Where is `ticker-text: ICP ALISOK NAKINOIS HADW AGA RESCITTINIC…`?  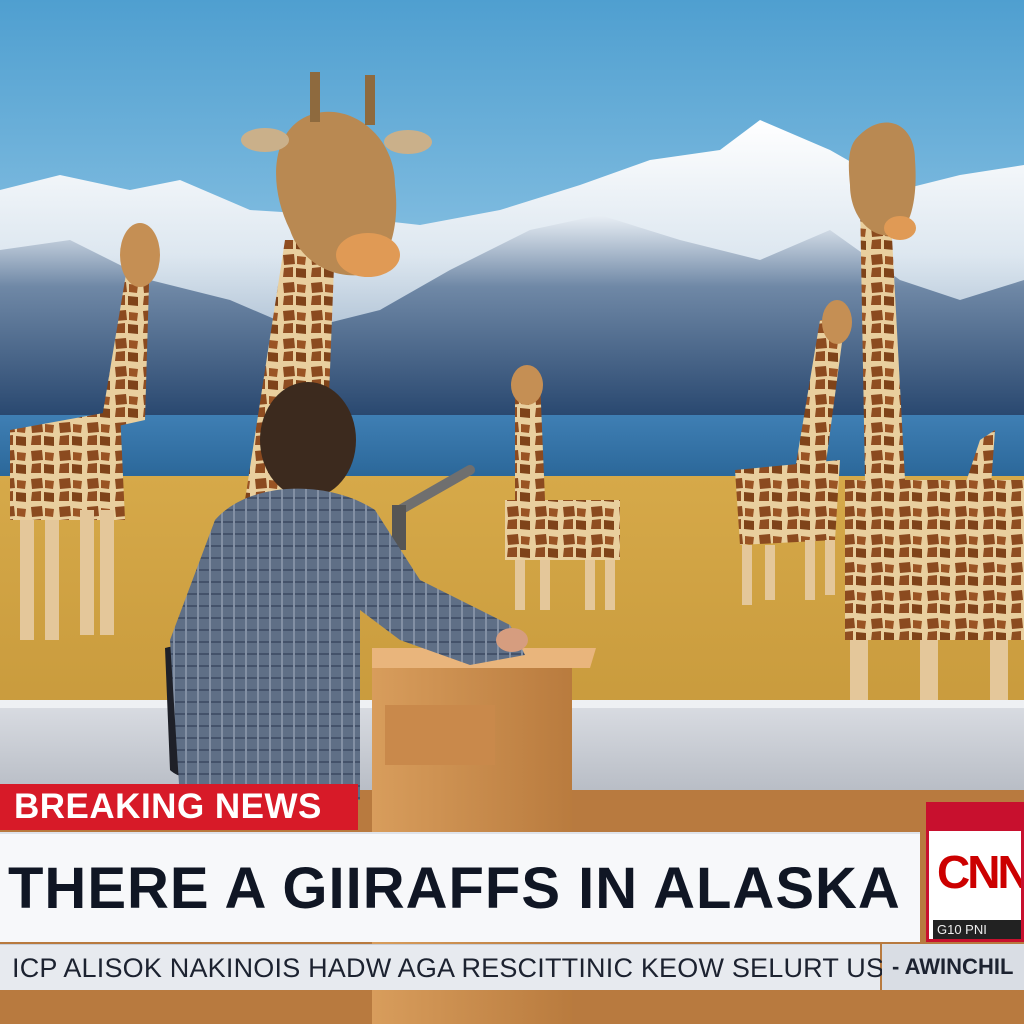
ticker-text: ICP ALISOK NAKINOIS HADW AGA RESCITTINIC… is located at coordinates (518, 968).